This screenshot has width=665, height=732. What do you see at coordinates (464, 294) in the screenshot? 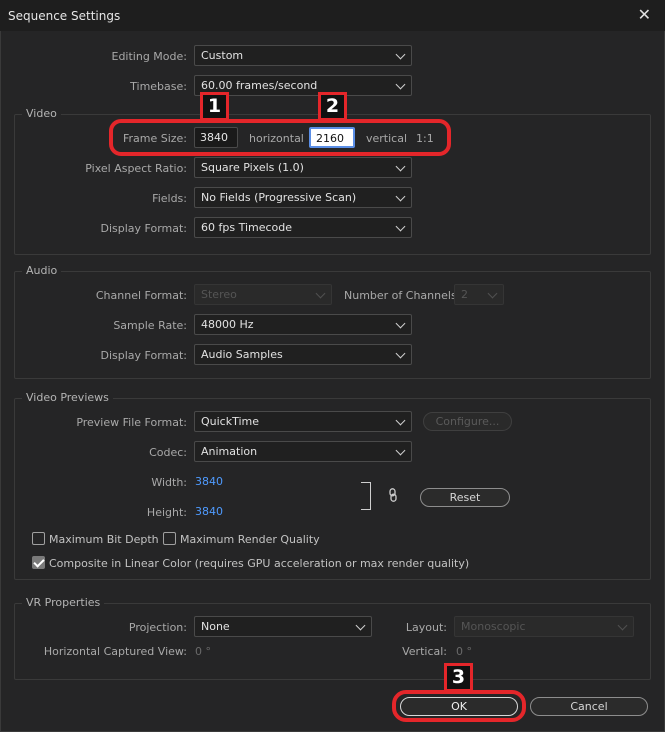
I see `number-of-channels-value: 2` at bounding box center [464, 294].